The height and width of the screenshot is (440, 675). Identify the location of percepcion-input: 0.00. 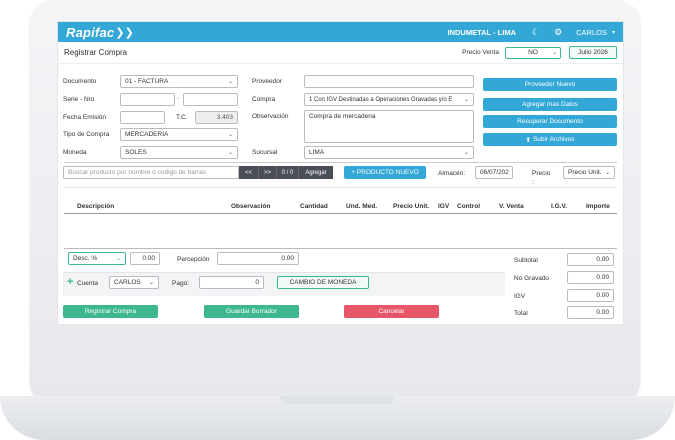
(258, 258).